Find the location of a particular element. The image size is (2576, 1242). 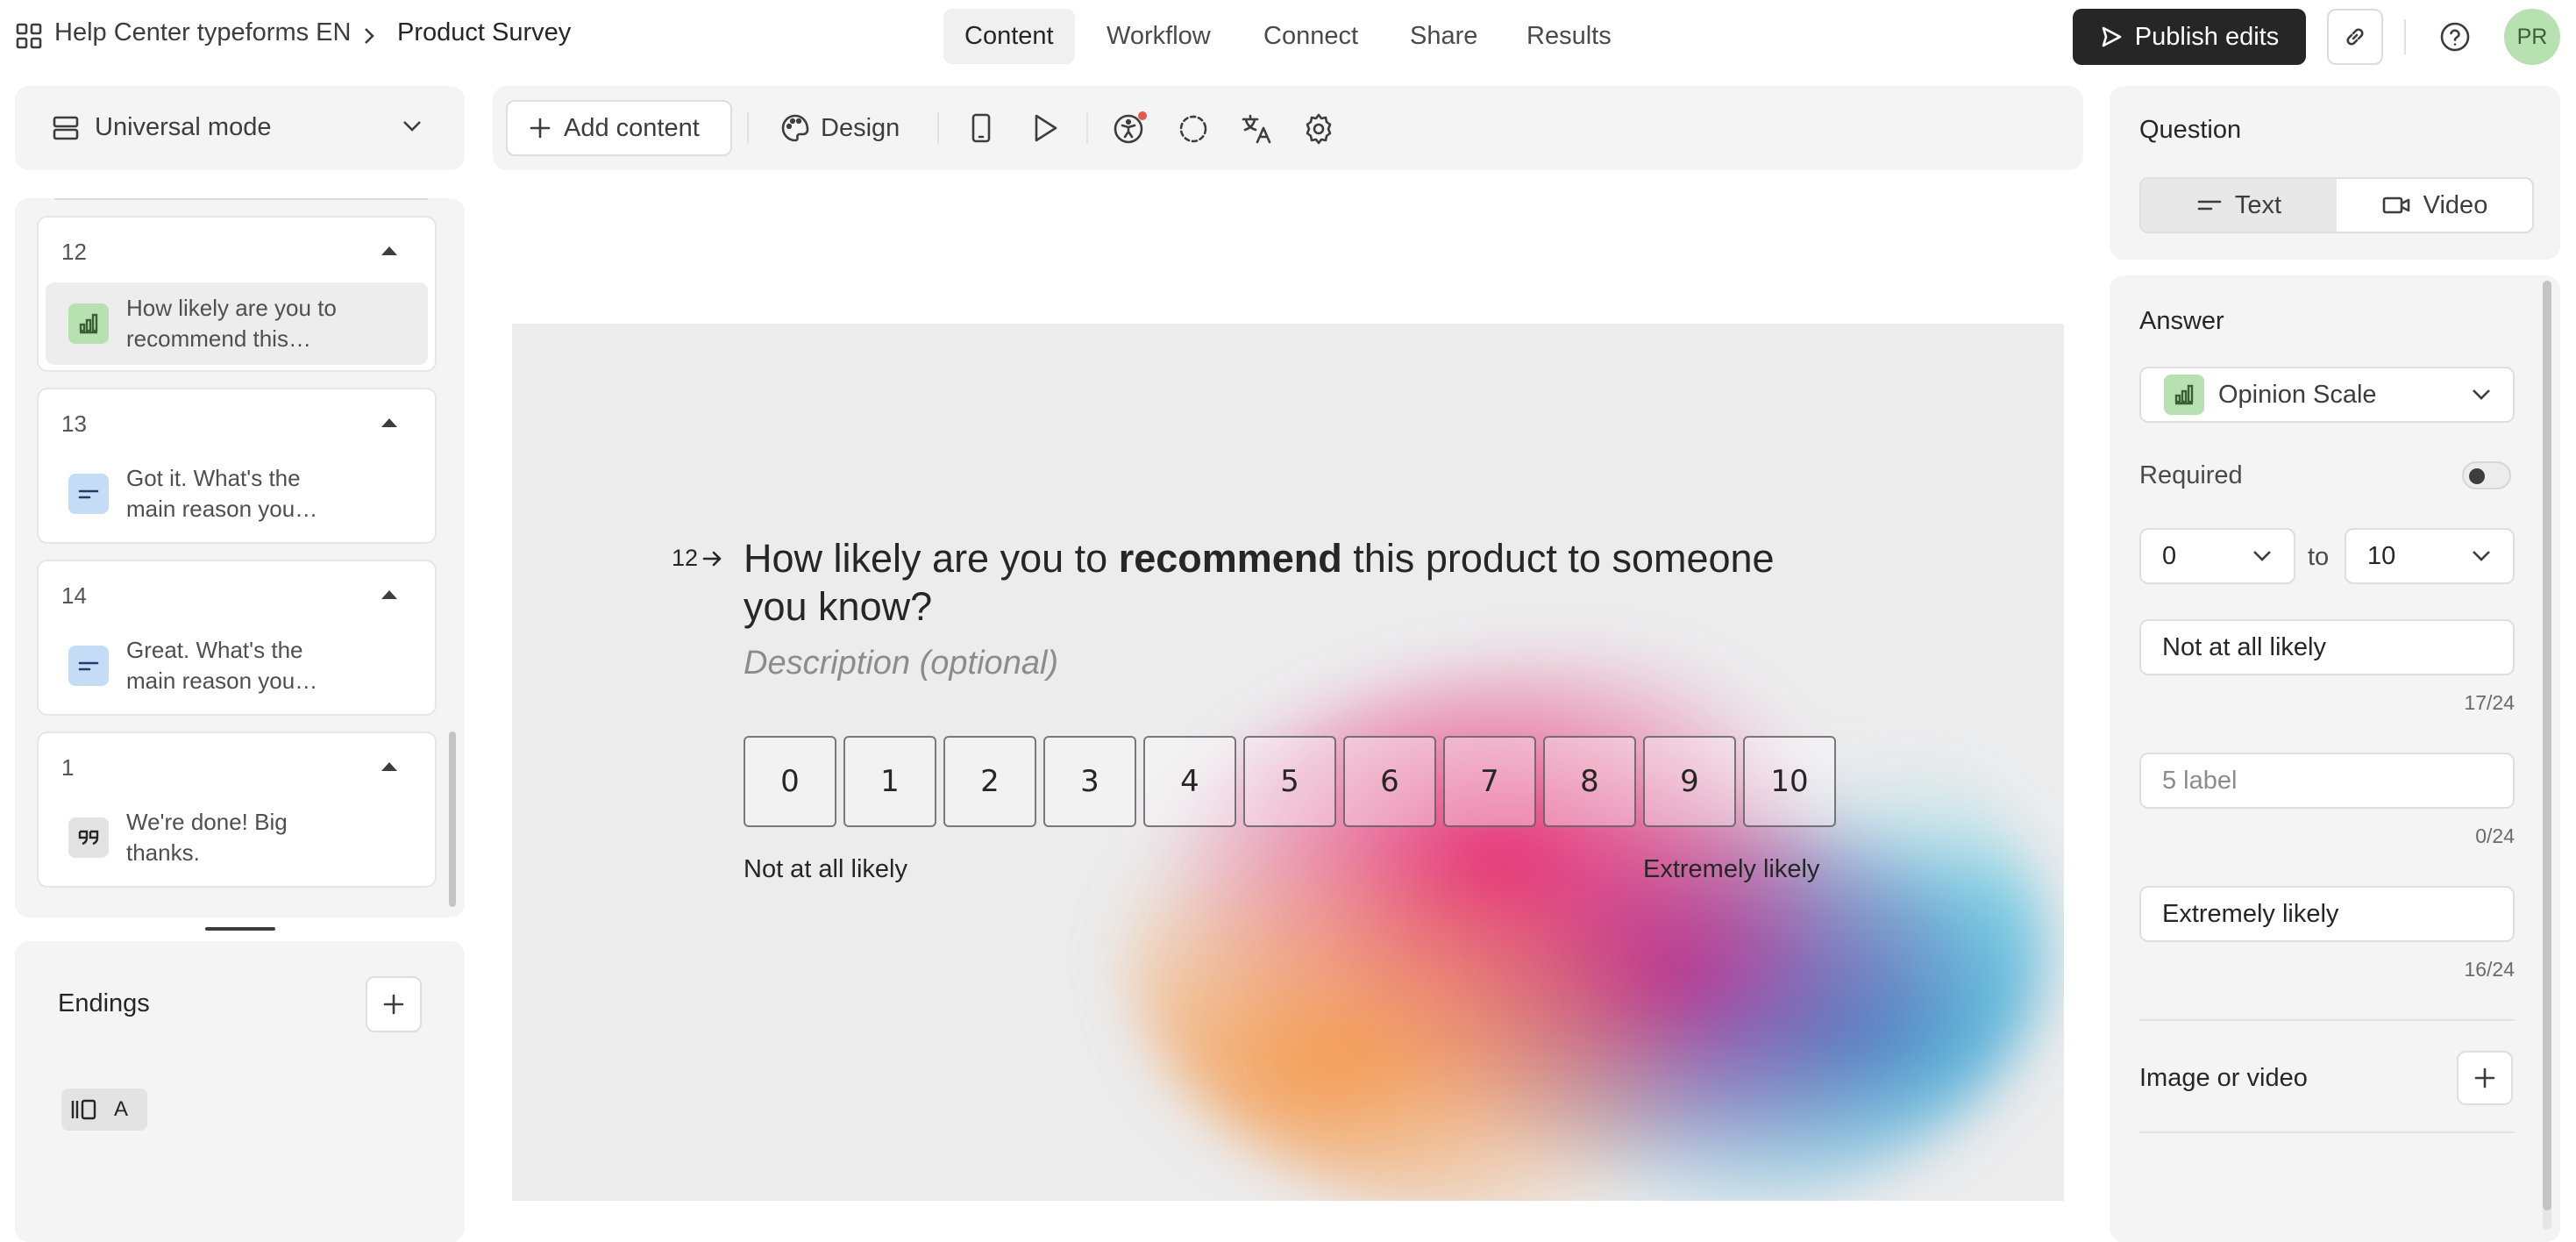

breadcrumb-workspace: Help Center typeforms EN is located at coordinates (202, 32).